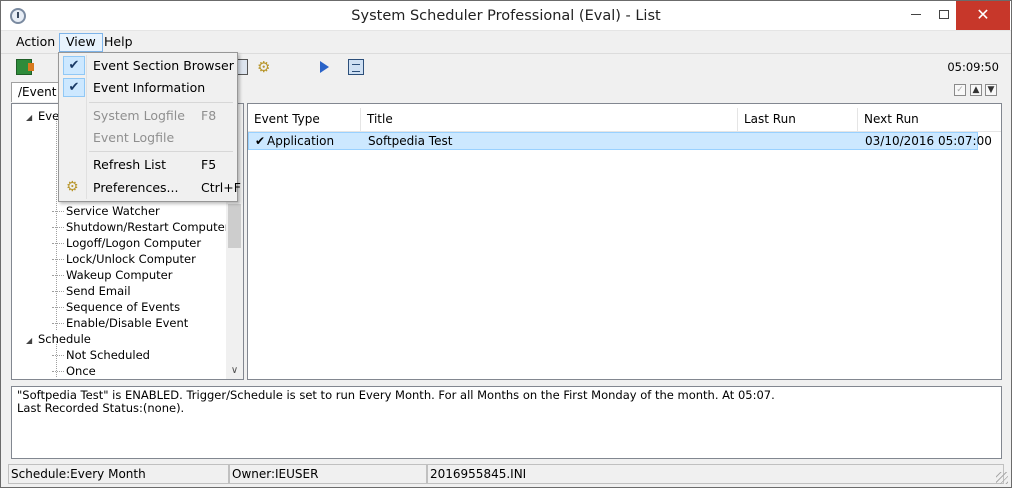 This screenshot has height=488, width=1012. Describe the element at coordinates (101, 355) in the screenshot. I see `tree-item: Not Scheduled` at that location.